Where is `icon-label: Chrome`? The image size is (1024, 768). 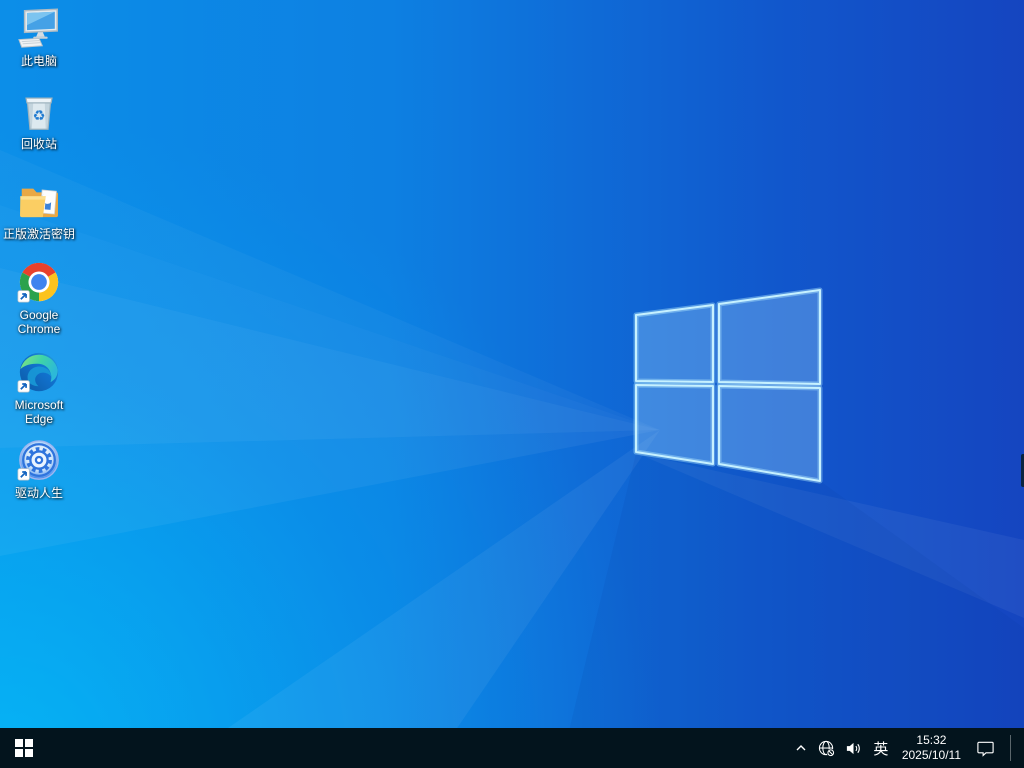 icon-label: Chrome is located at coordinates (39, 329).